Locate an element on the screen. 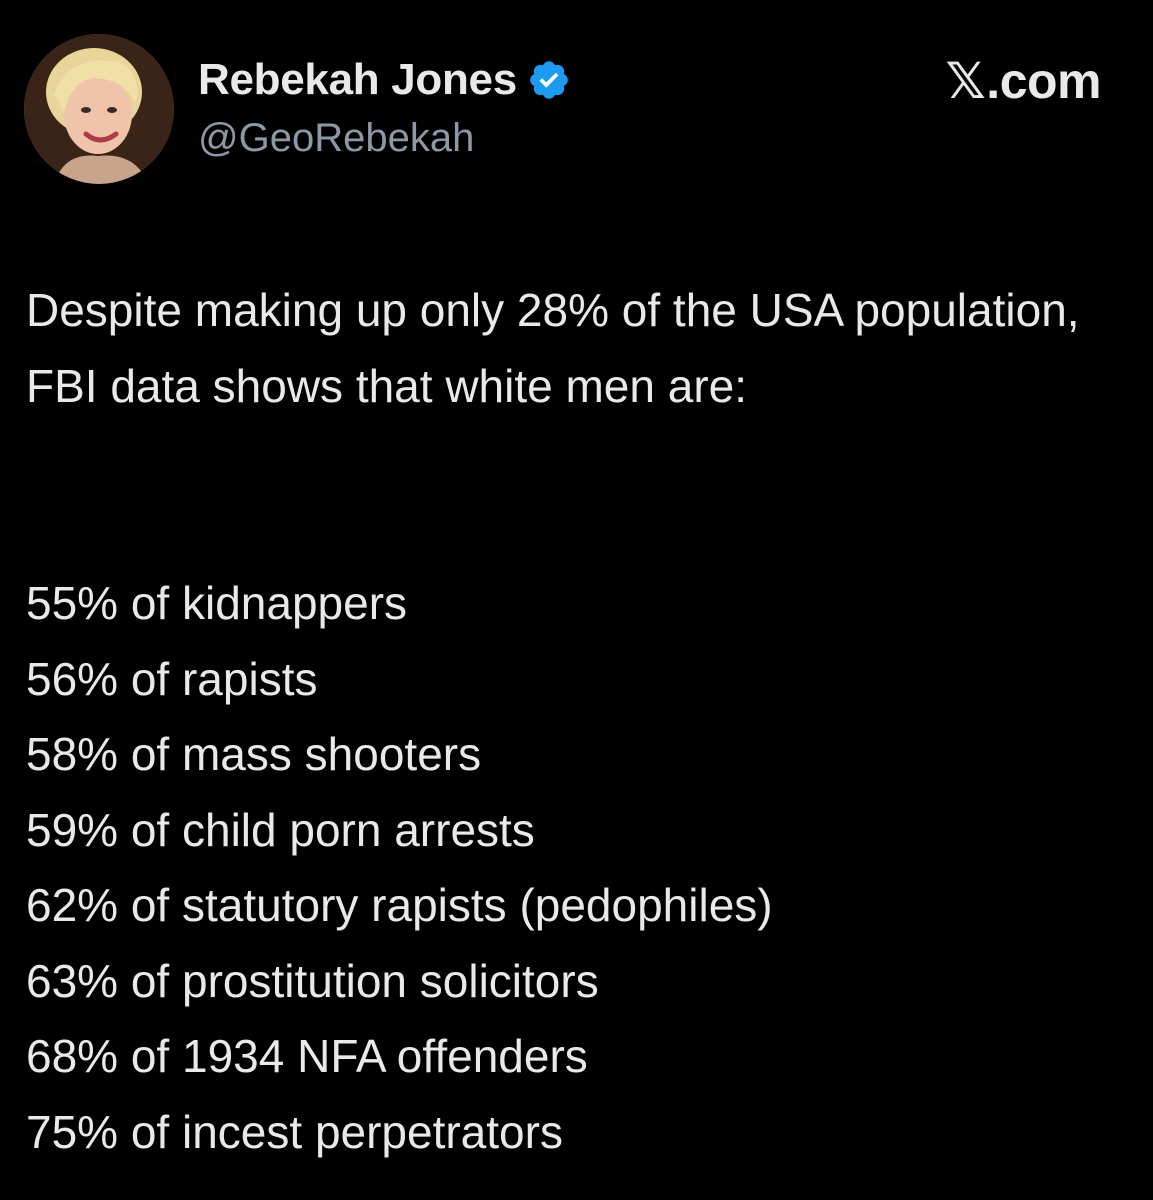 The image size is (1153, 1200). avatar-image is located at coordinates (99, 109).